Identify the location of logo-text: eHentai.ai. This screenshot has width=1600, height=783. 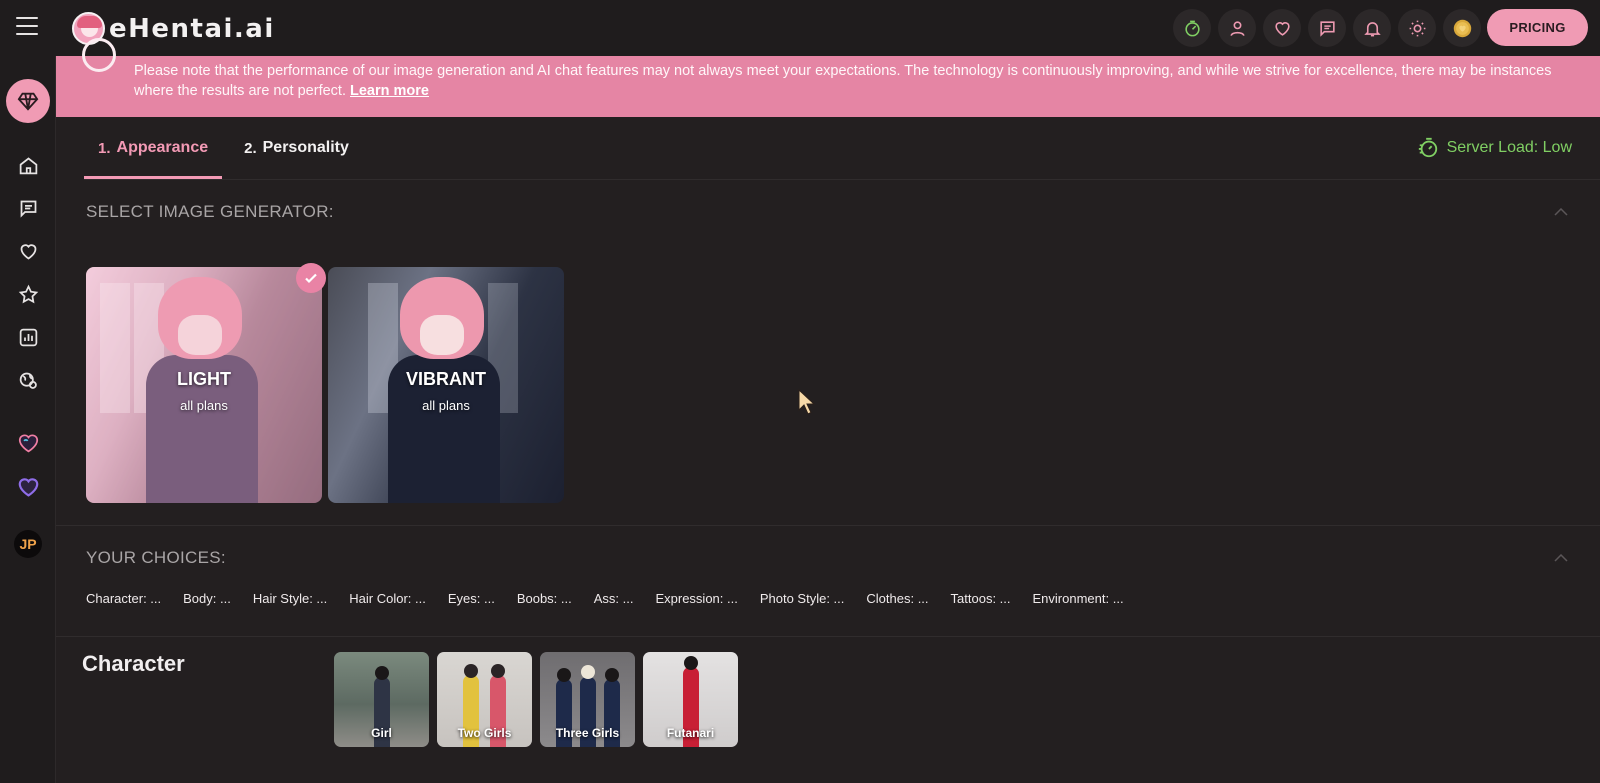
(192, 28).